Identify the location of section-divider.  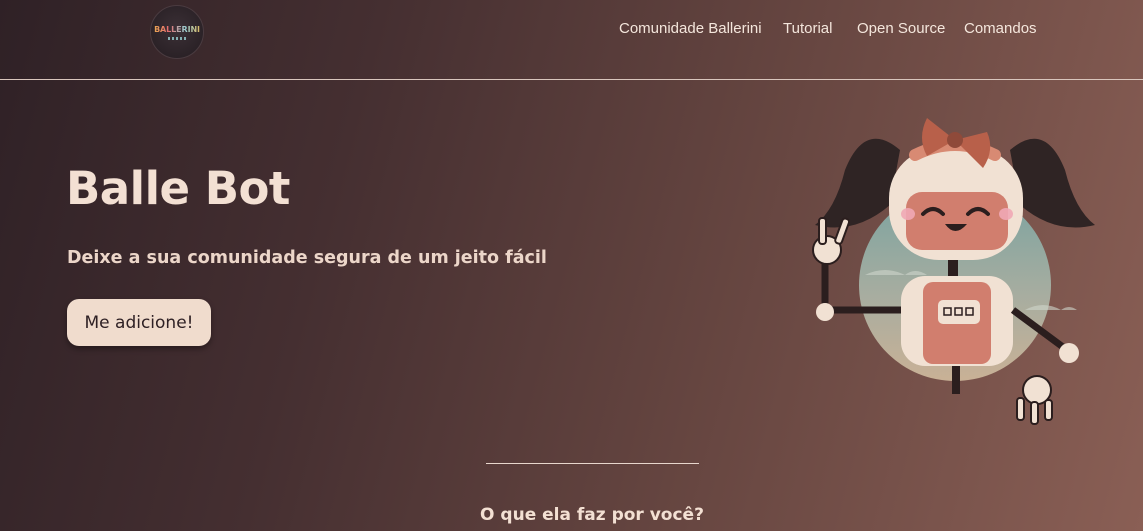
(592, 463).